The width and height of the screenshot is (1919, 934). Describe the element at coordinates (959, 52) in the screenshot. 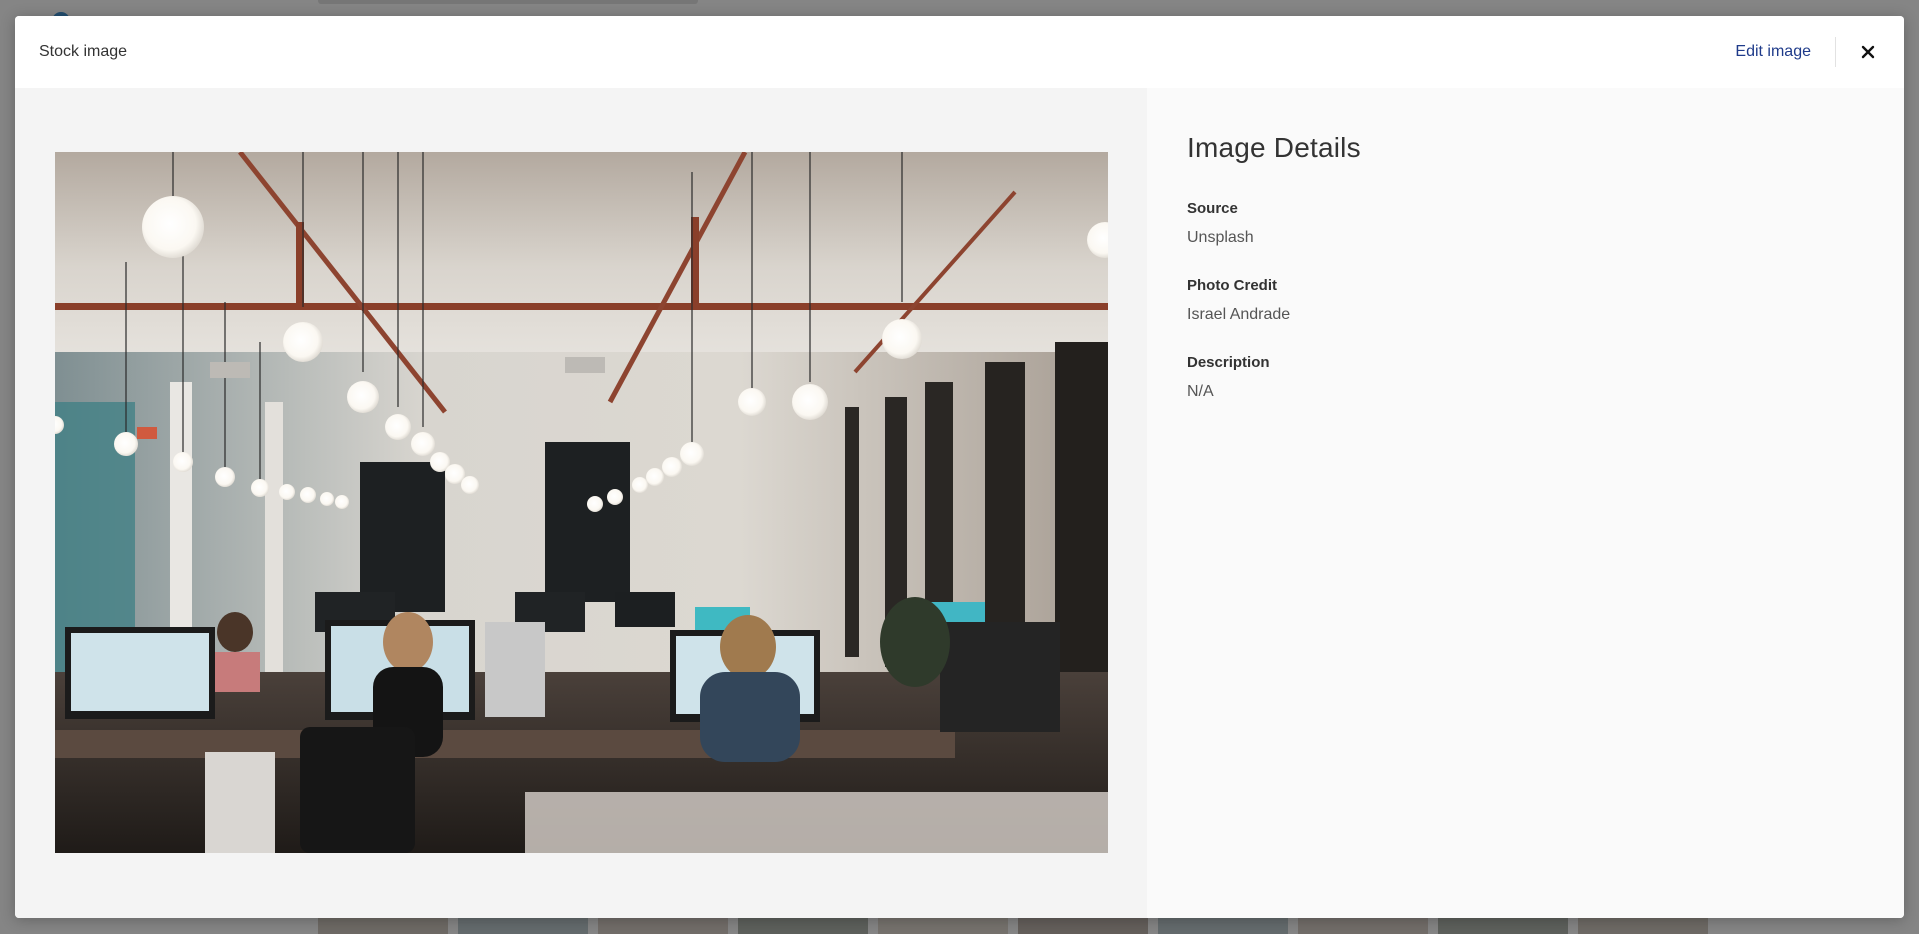

I see `modal-header: Stock image Edit image` at that location.